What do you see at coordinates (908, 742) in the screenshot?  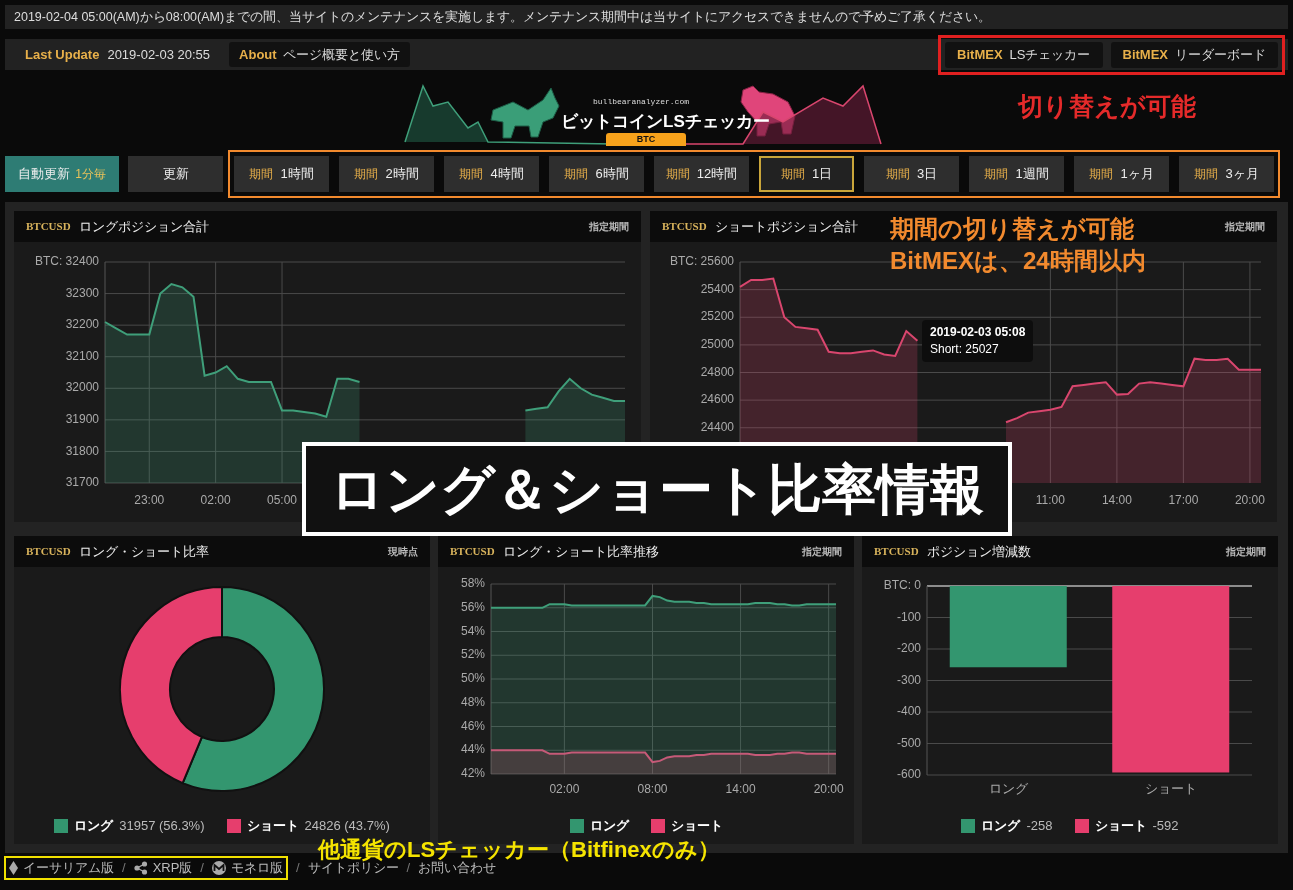 I see `axis-label: -500` at bounding box center [908, 742].